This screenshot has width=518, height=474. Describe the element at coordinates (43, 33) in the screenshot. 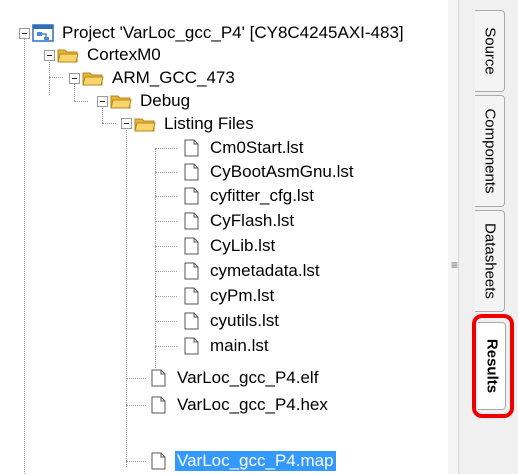

I see `project-icon` at that location.